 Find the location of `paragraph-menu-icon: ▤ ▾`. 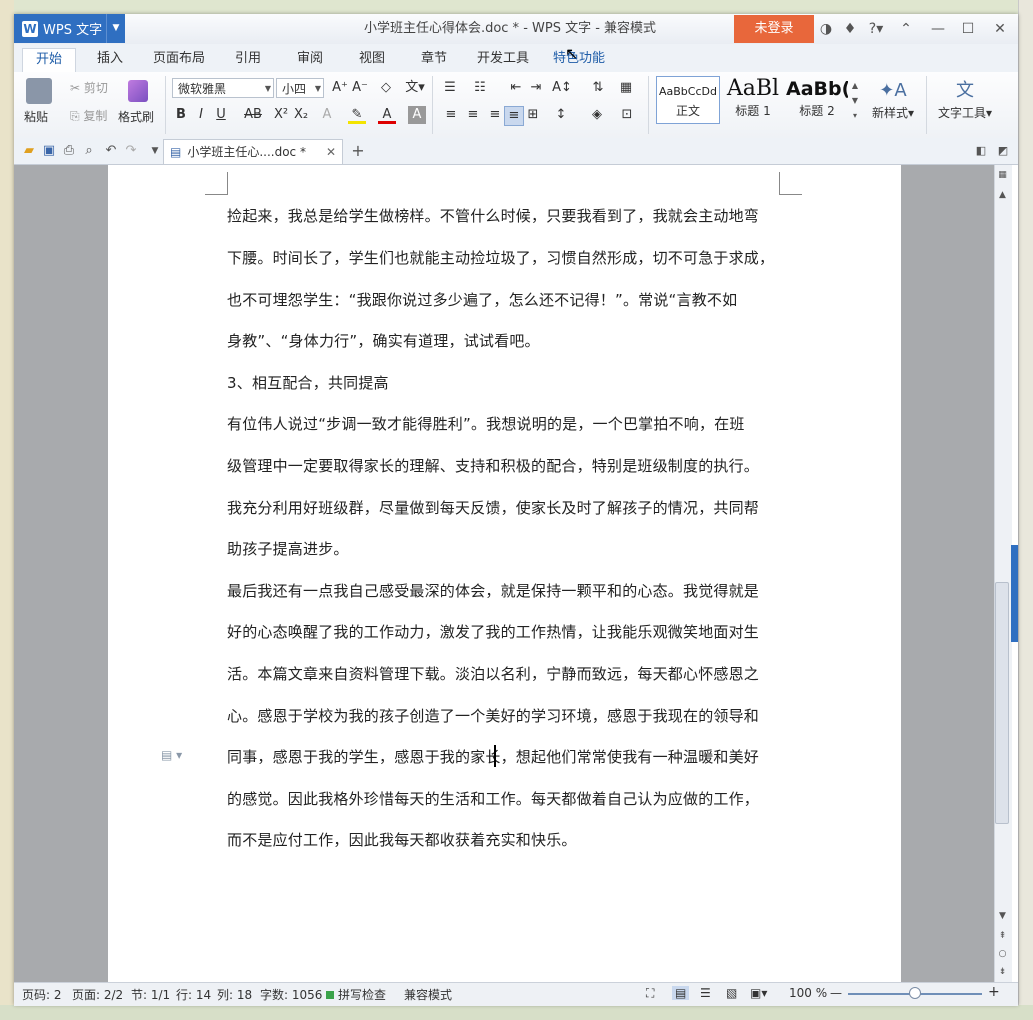

paragraph-menu-icon: ▤ ▾ is located at coordinates (171, 755).